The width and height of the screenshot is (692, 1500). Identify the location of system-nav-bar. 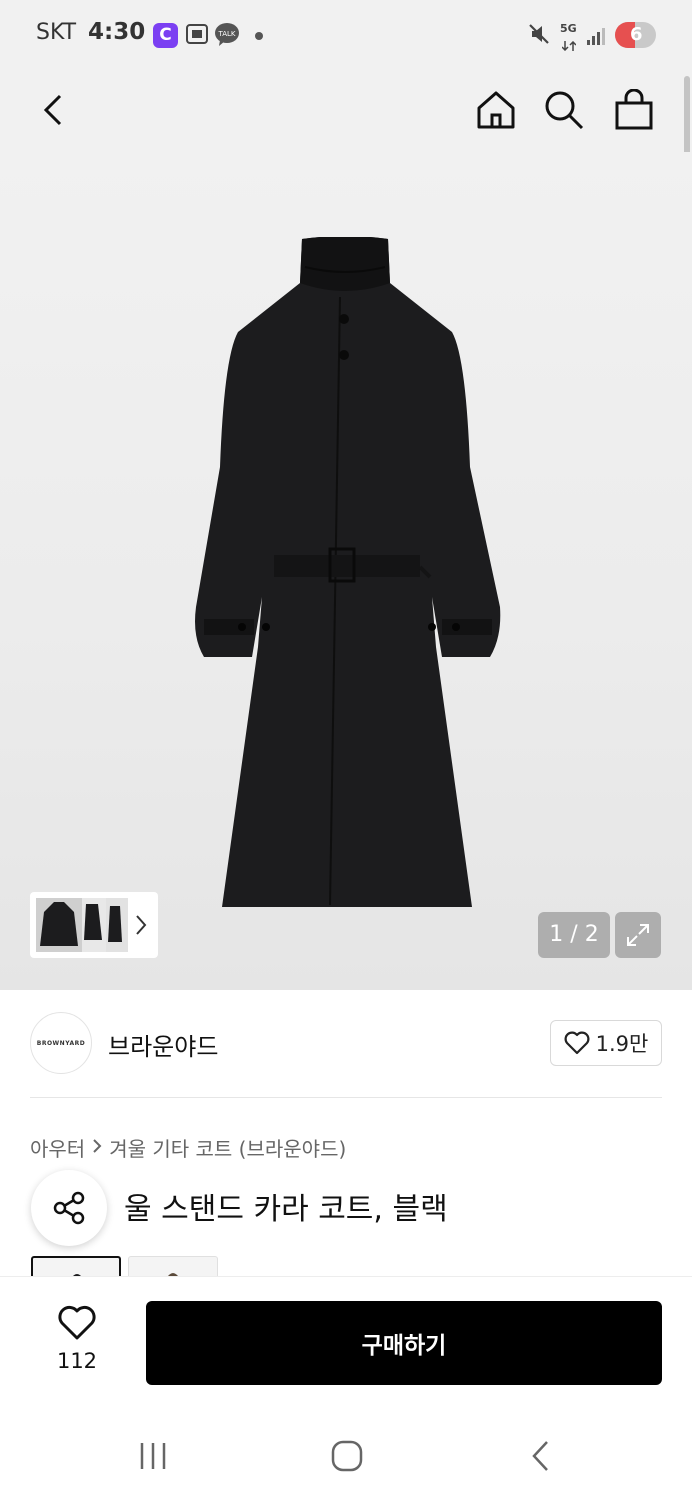
(346, 1454).